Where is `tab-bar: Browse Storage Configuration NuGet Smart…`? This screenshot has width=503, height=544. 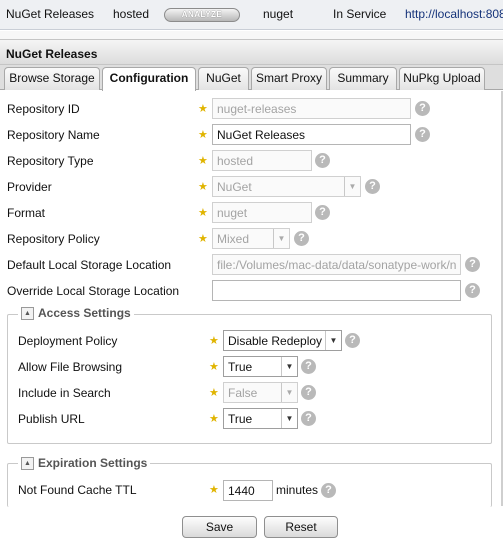 tab-bar: Browse Storage Configuration NuGet Smart… is located at coordinates (251, 78).